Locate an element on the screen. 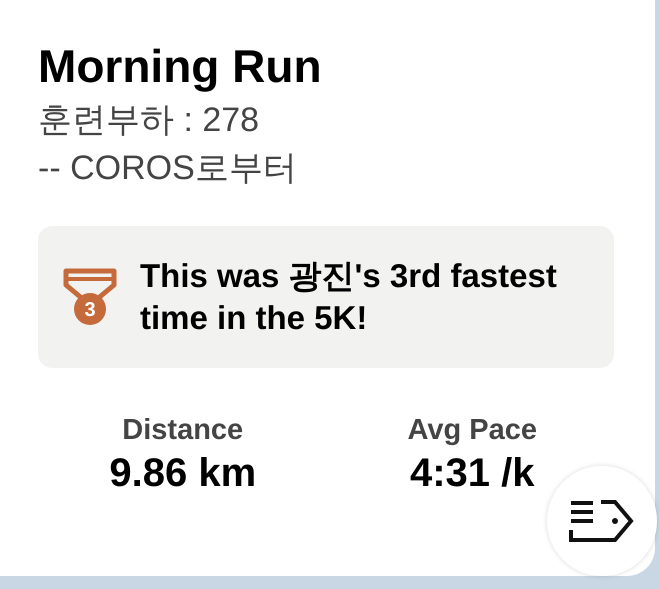 The height and width of the screenshot is (589, 659). achievement-text: This was 광진's 3rd fastest time in the 5K! is located at coordinates (349, 297).